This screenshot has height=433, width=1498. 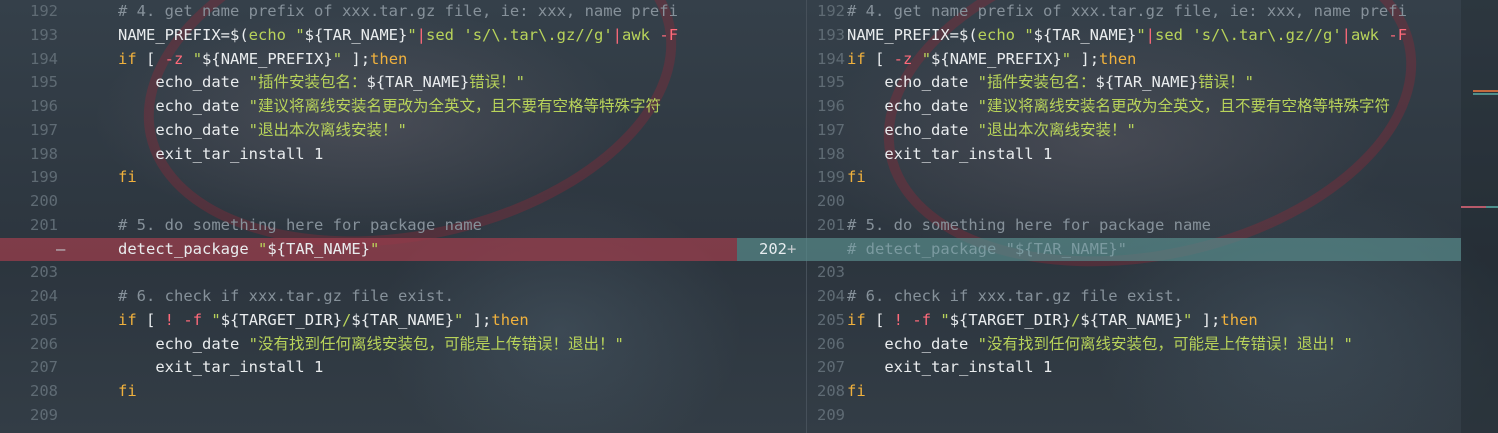 I want to click on line-number: 204, so click(x=44, y=296).